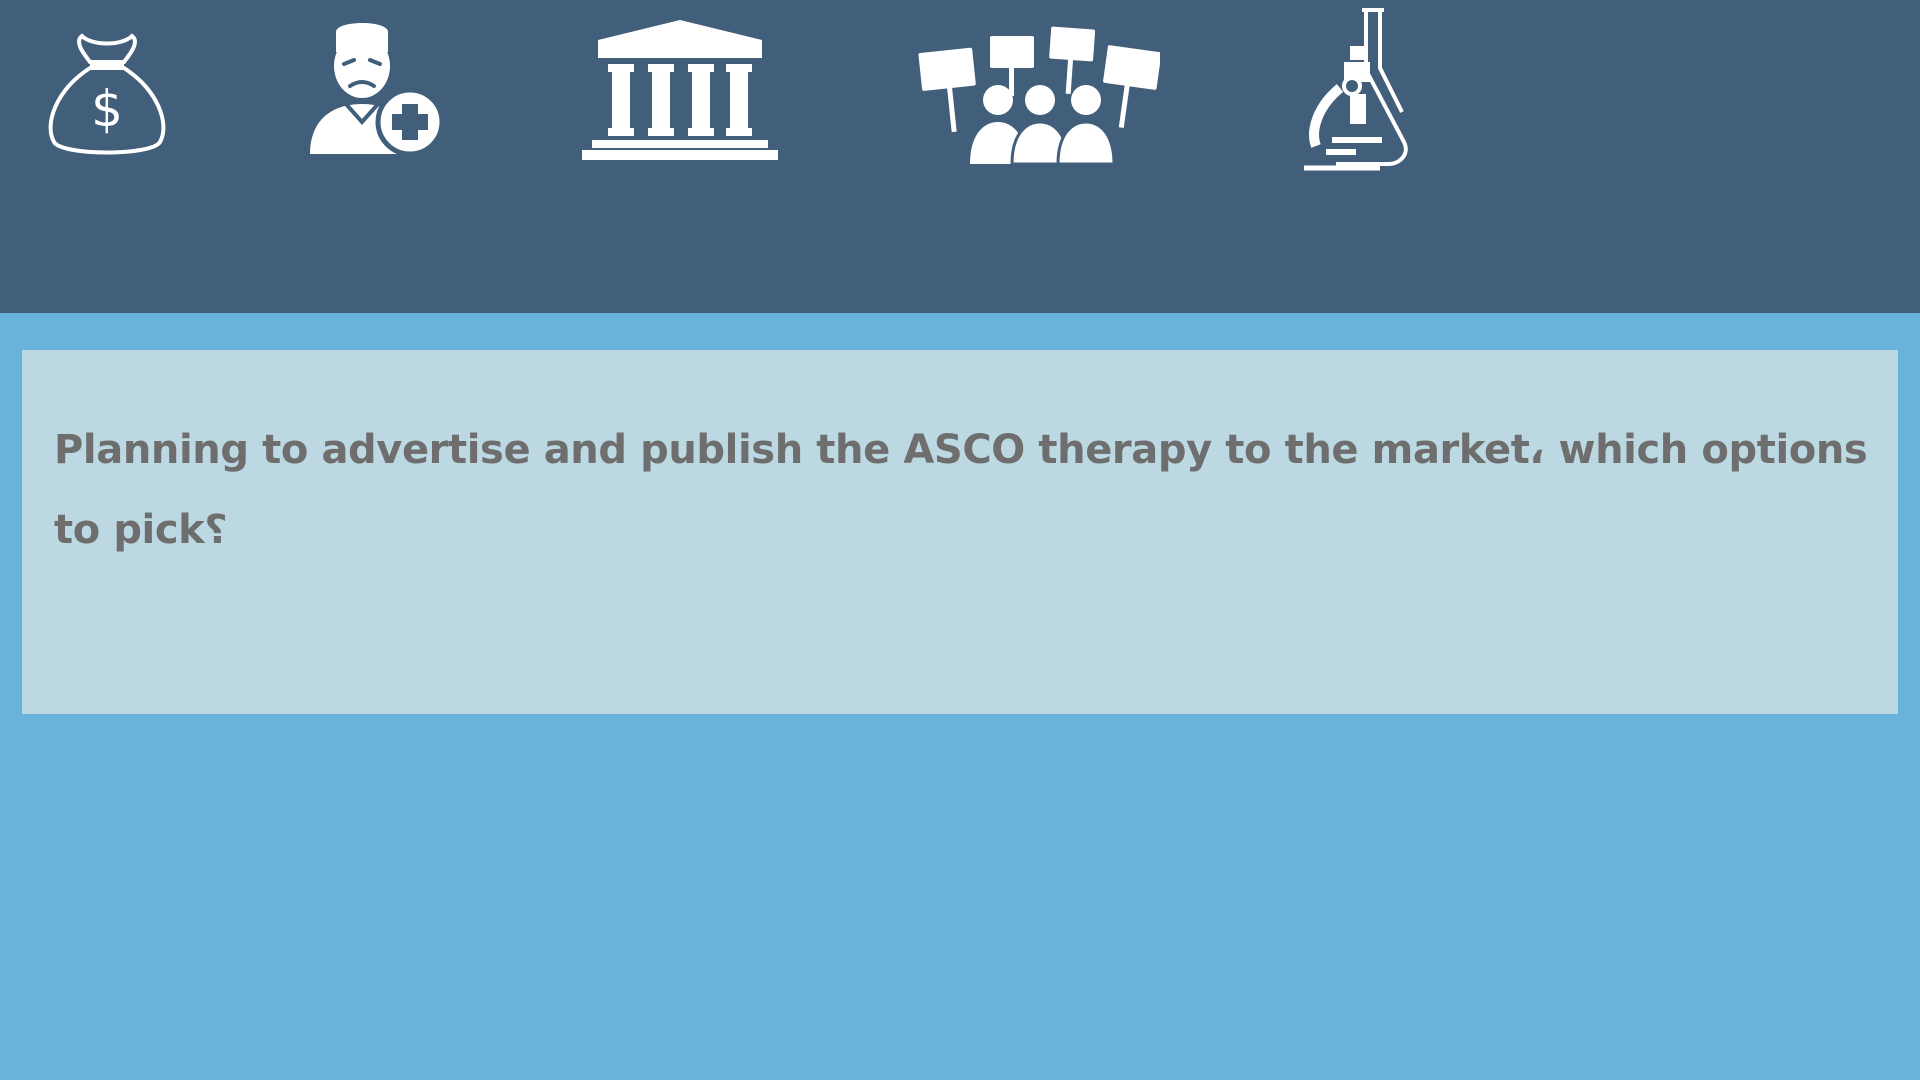  I want to click on laboratory-icon, so click(1354, 90).